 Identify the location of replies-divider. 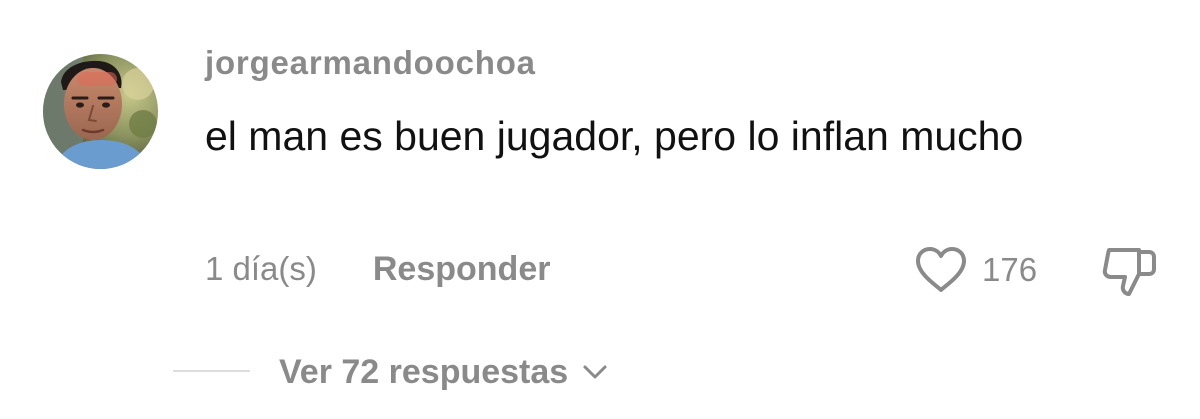
(211, 371).